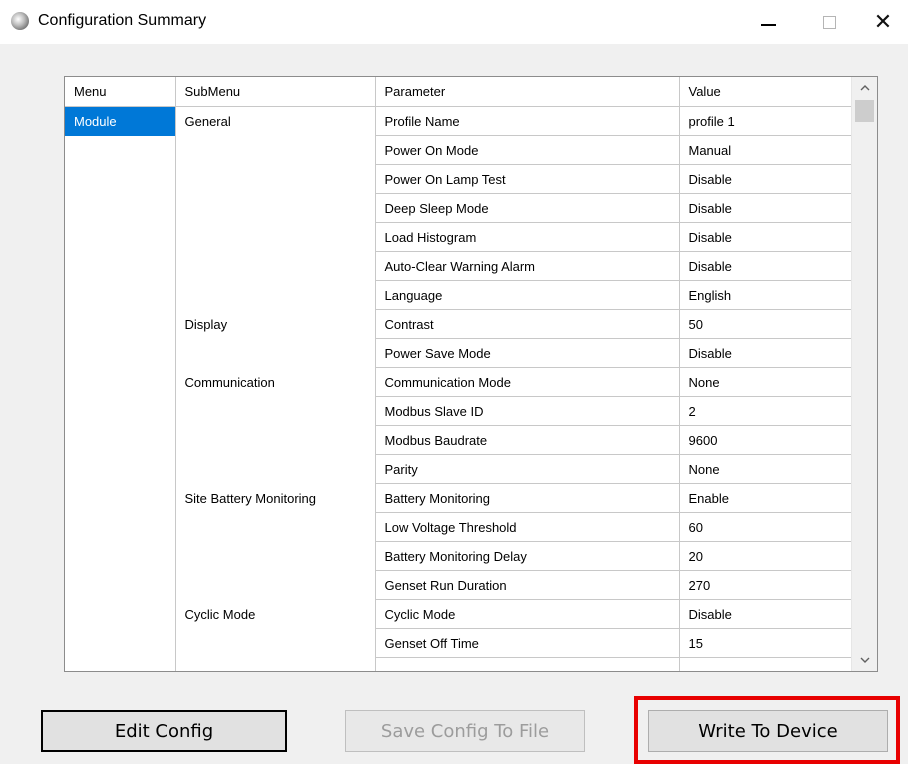 This screenshot has width=908, height=764. Describe the element at coordinates (765, 498) in the screenshot. I see `cell-value: Enable` at that location.